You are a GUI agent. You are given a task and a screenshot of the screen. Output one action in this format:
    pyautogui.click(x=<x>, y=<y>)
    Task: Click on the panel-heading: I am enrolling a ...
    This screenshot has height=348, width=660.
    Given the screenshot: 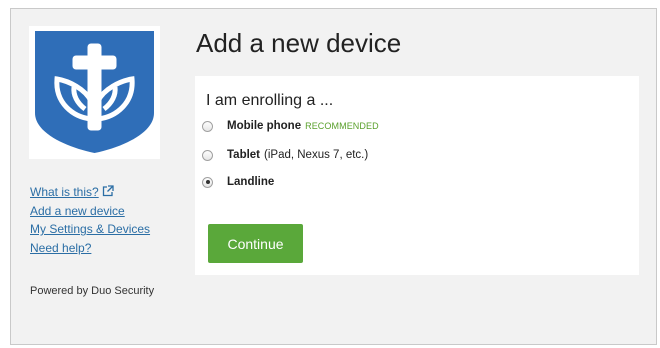 What is the action you would take?
    pyautogui.click(x=270, y=100)
    